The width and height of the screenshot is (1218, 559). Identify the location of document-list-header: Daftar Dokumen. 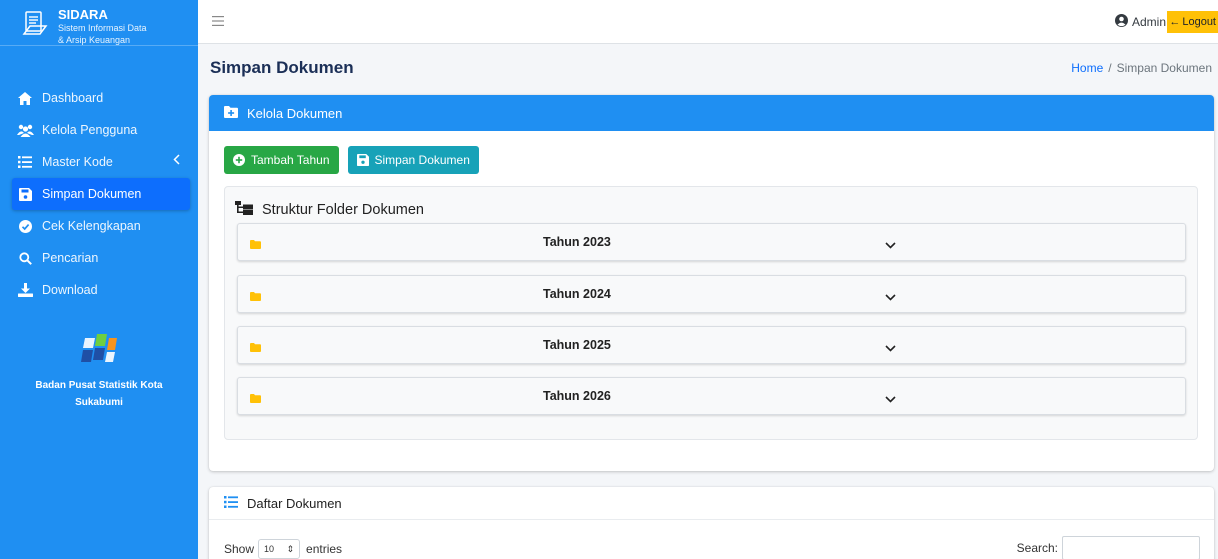
(711, 503).